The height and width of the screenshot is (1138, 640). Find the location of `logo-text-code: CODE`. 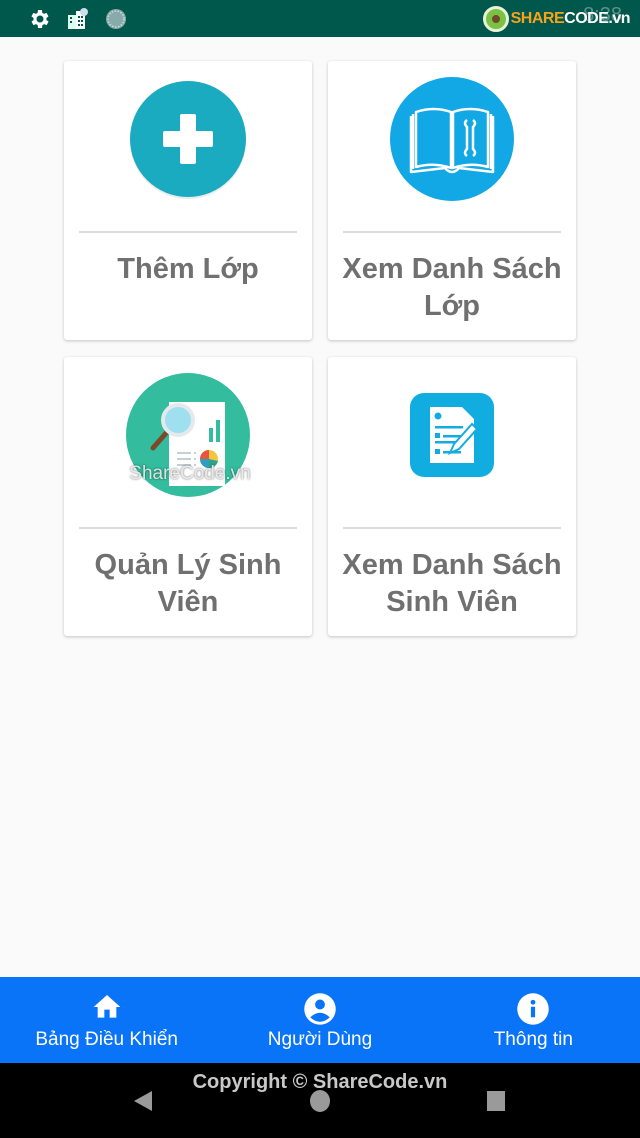

logo-text-code: CODE is located at coordinates (586, 18).